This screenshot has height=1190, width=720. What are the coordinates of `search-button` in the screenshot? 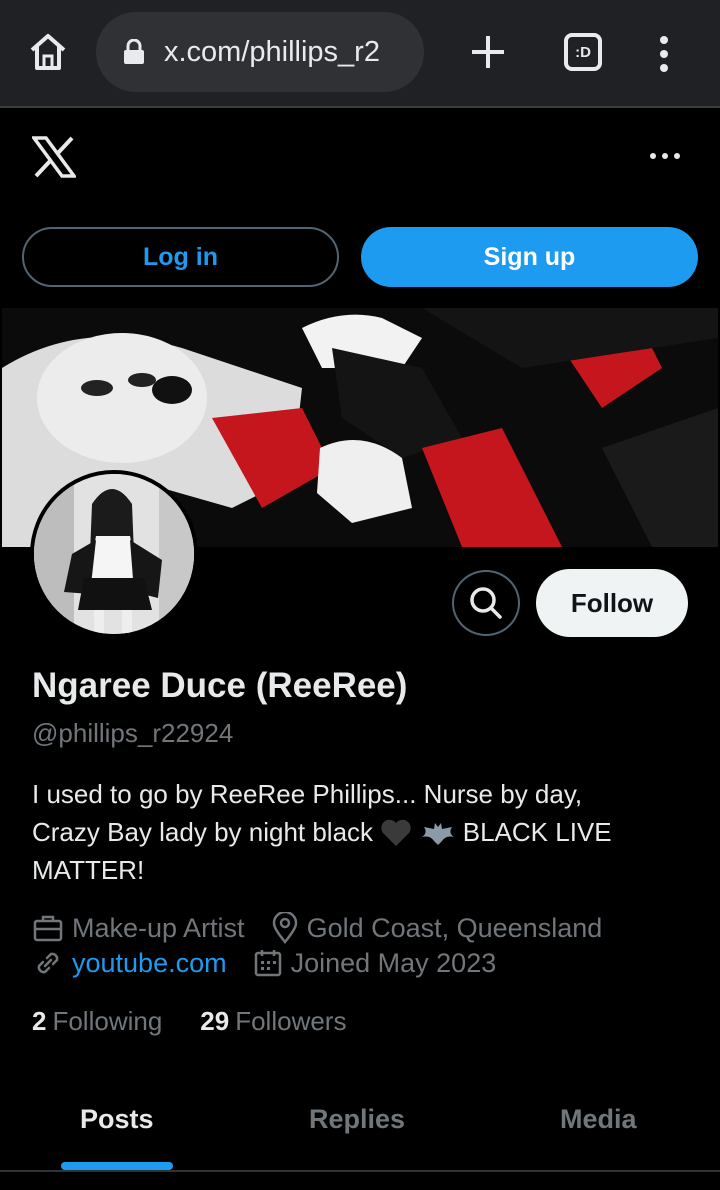 It's located at (486, 603).